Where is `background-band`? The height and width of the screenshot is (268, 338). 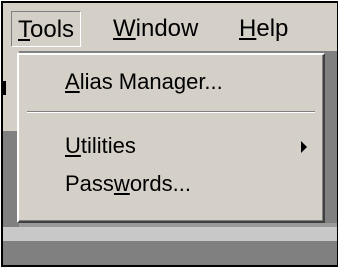
background-band is located at coordinates (170, 234).